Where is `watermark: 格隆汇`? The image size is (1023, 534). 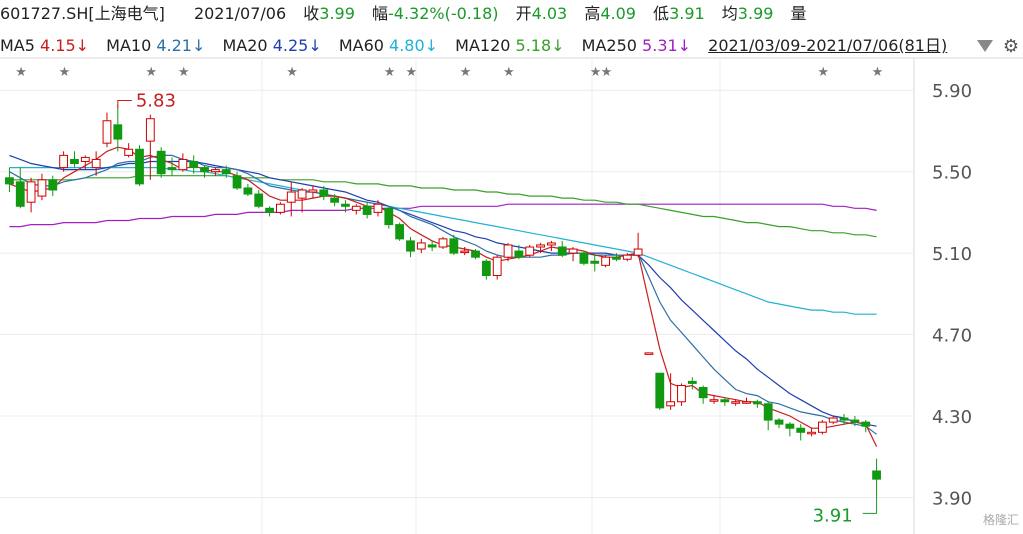
watermark: 格隆汇 is located at coordinates (1000, 520).